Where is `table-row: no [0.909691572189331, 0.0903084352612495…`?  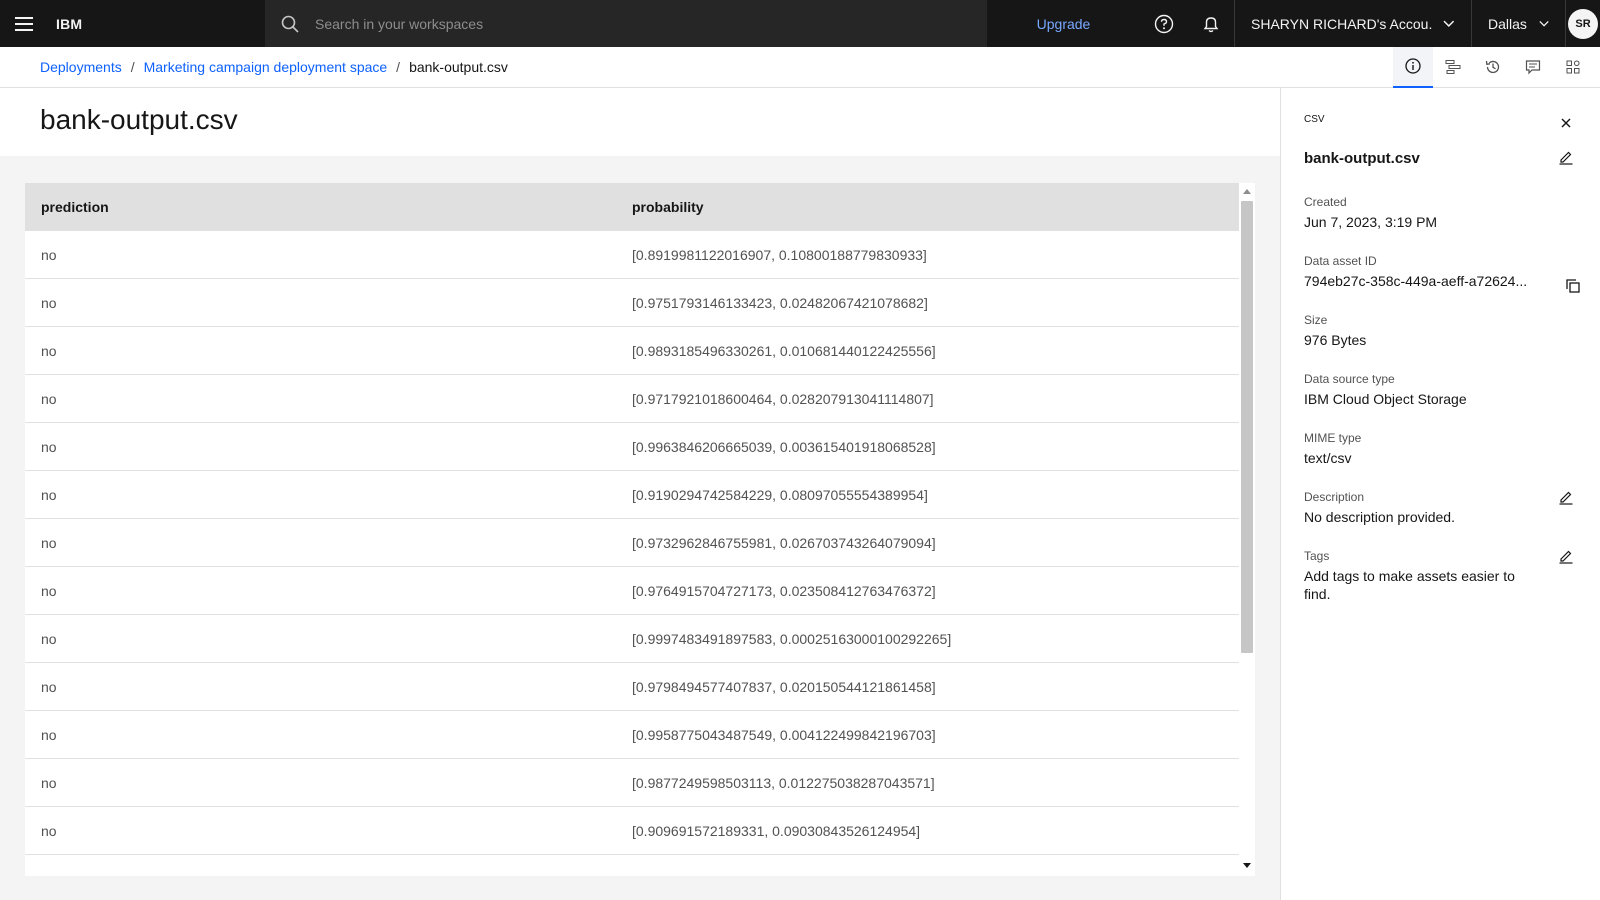 table-row: no [0.909691572189331, 0.0903084352612495… is located at coordinates (632, 831).